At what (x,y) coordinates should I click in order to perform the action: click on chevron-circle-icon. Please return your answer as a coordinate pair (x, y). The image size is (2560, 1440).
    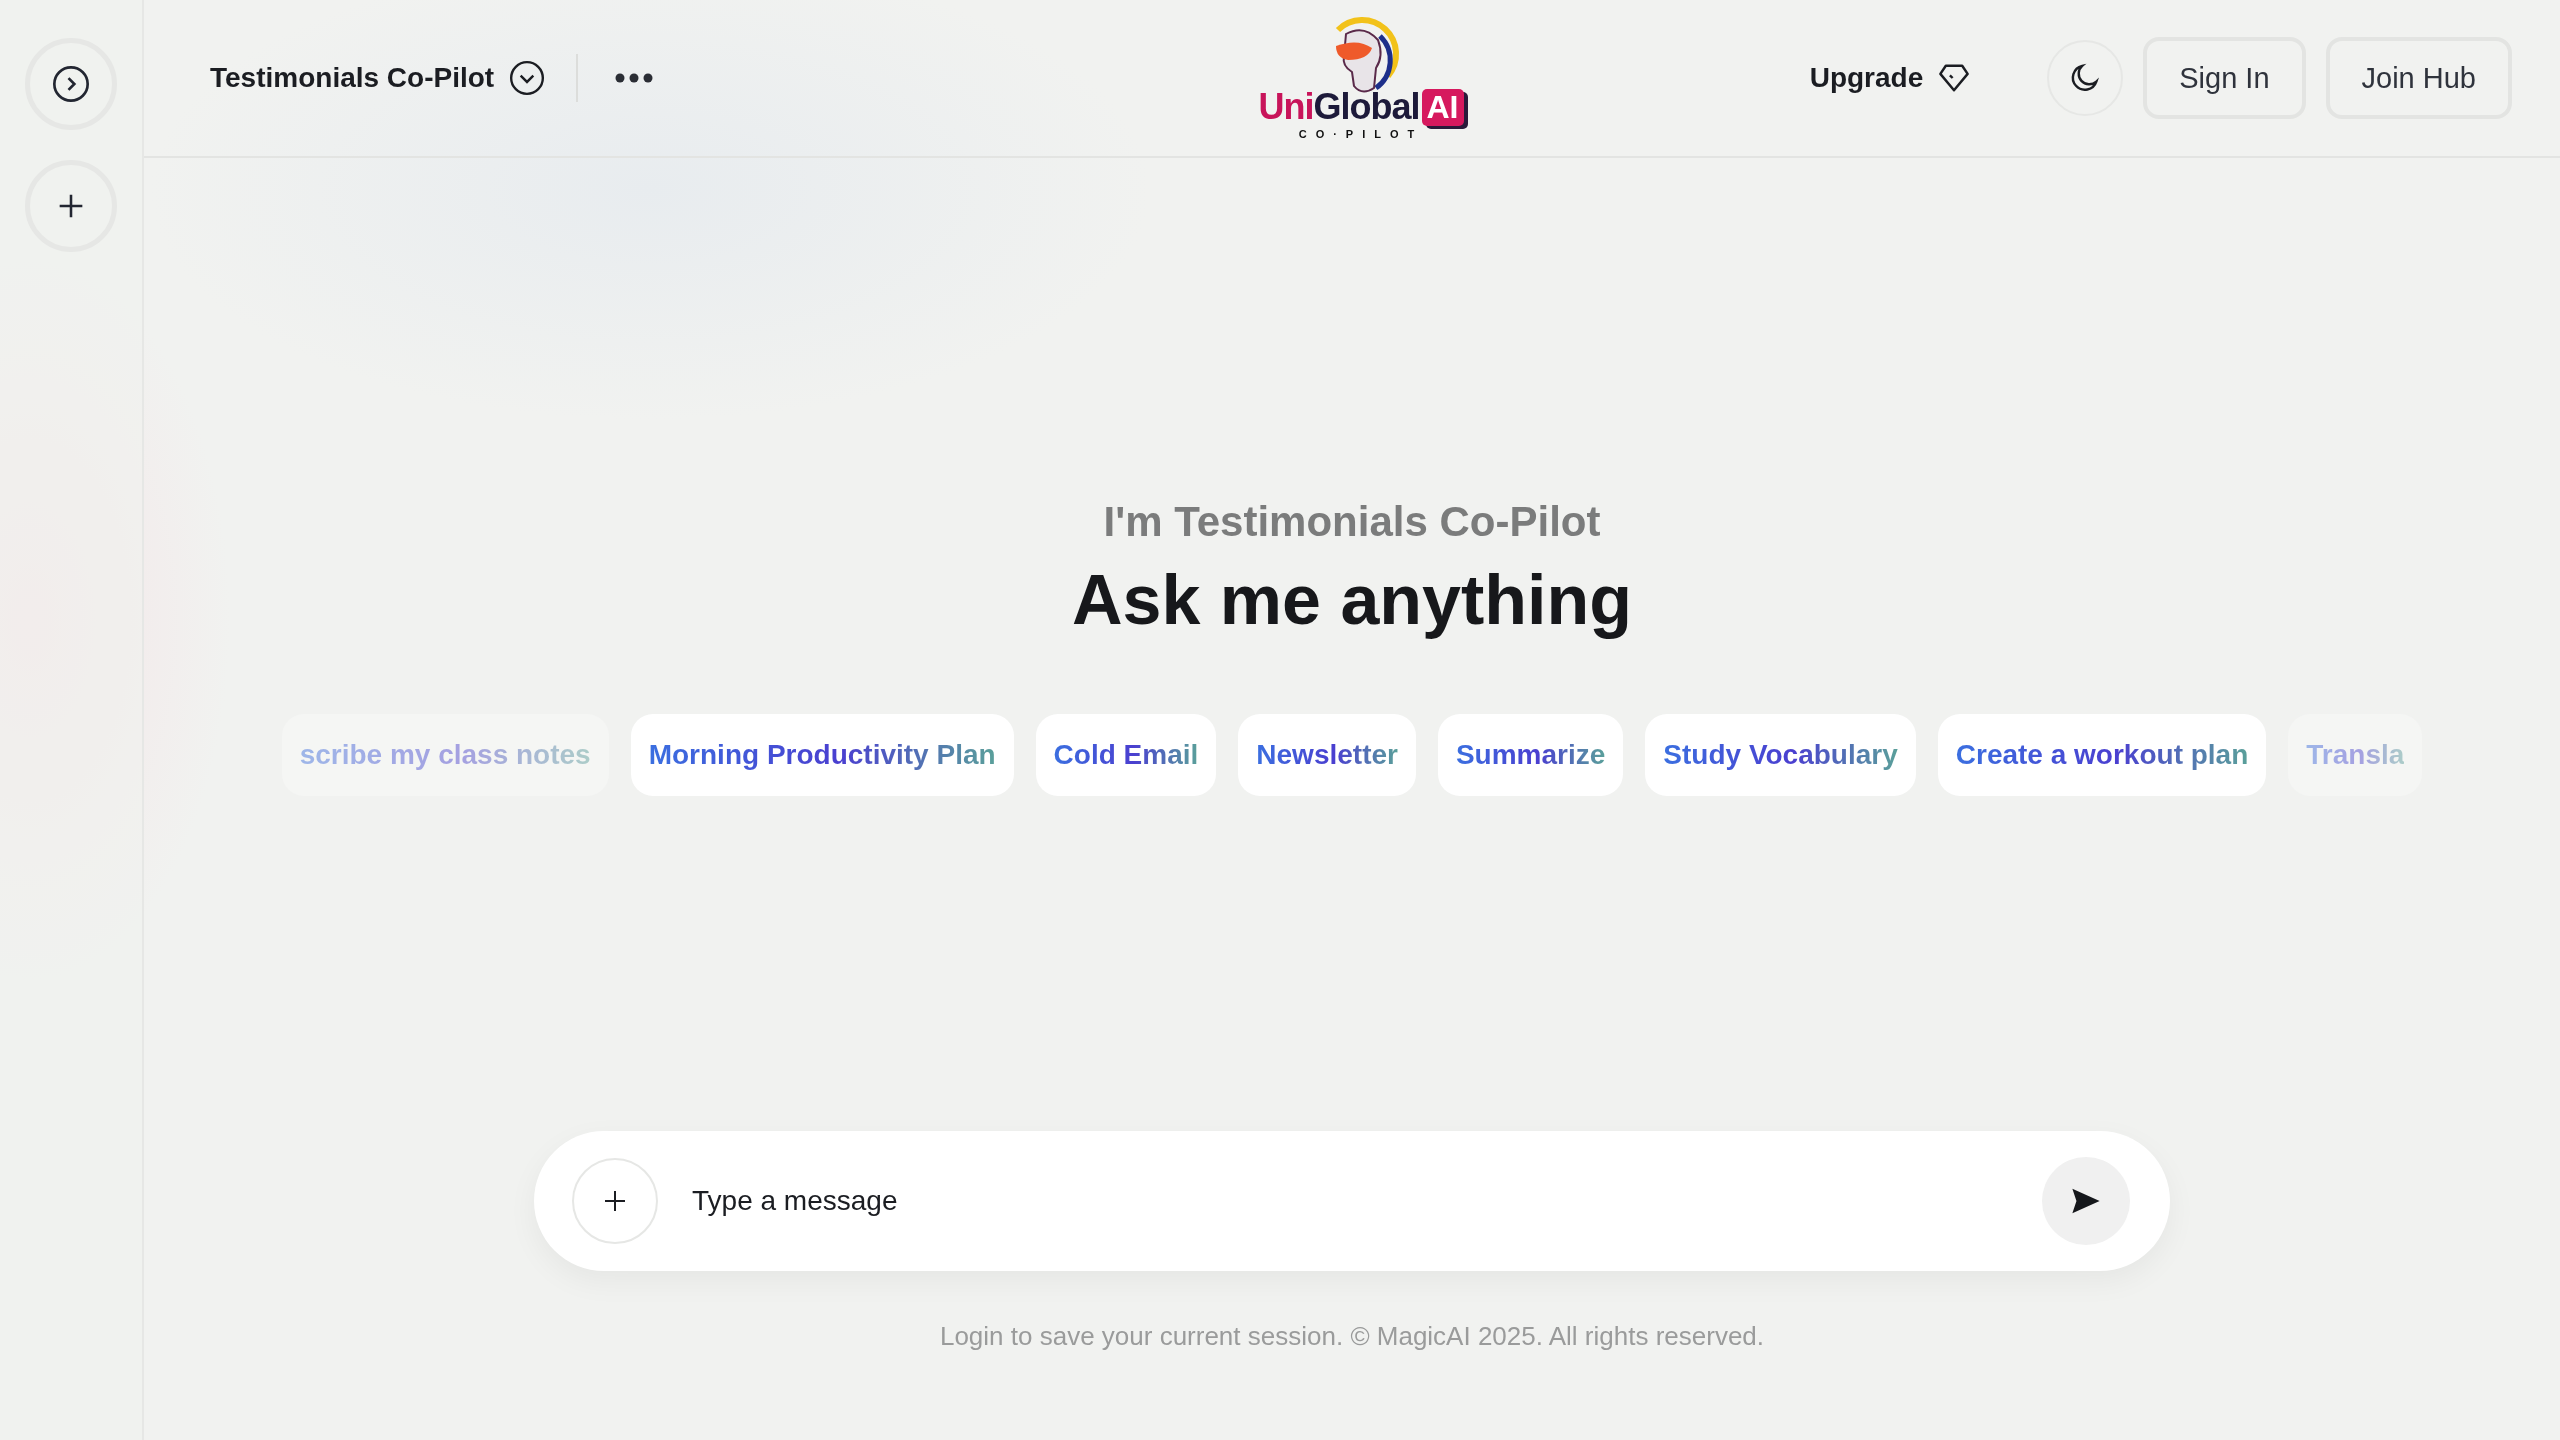
    Looking at the image, I should click on (71, 84).